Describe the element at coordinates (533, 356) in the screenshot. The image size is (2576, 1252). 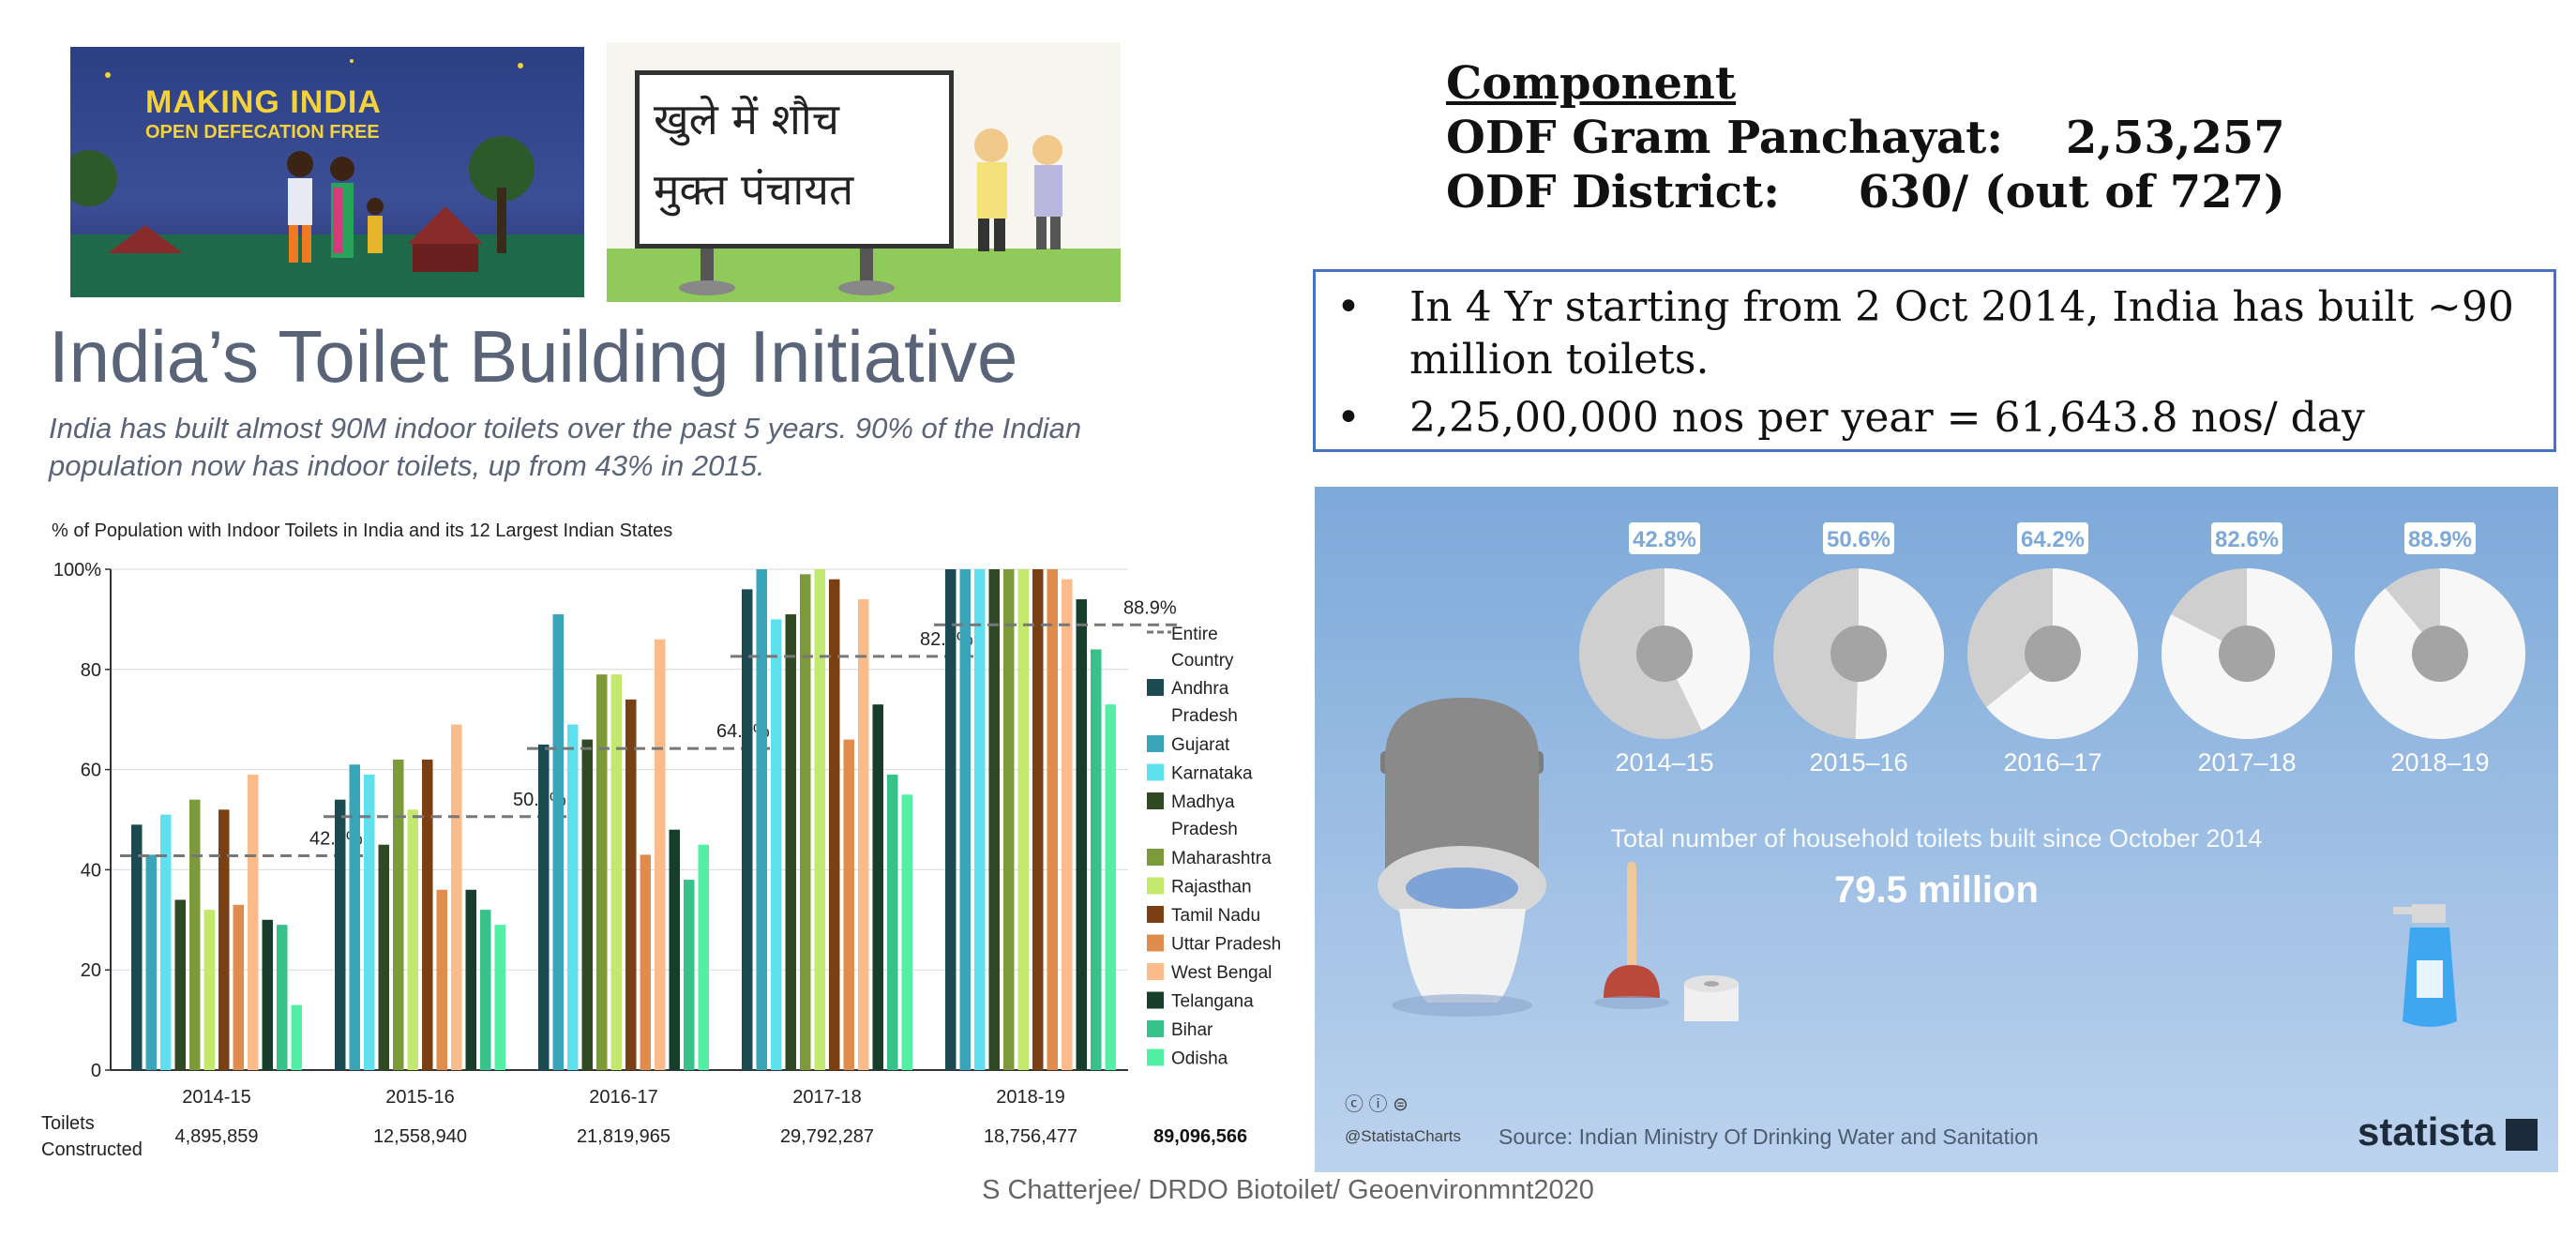
I see `page-title: India’s Toilet Building Initiative` at that location.